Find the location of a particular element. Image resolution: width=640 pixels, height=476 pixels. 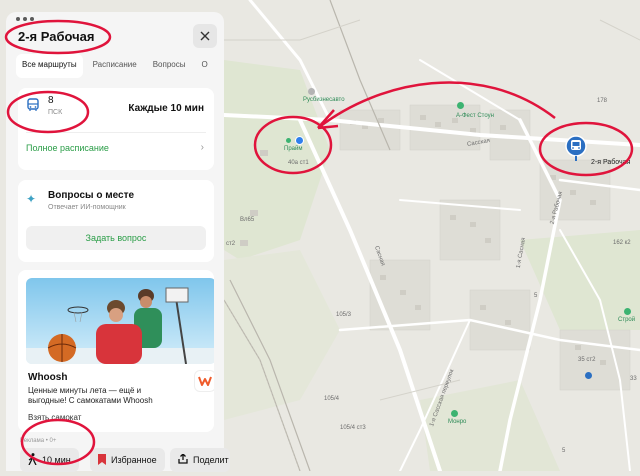

map-label-162k2: 162 к2 is located at coordinates (622, 243).